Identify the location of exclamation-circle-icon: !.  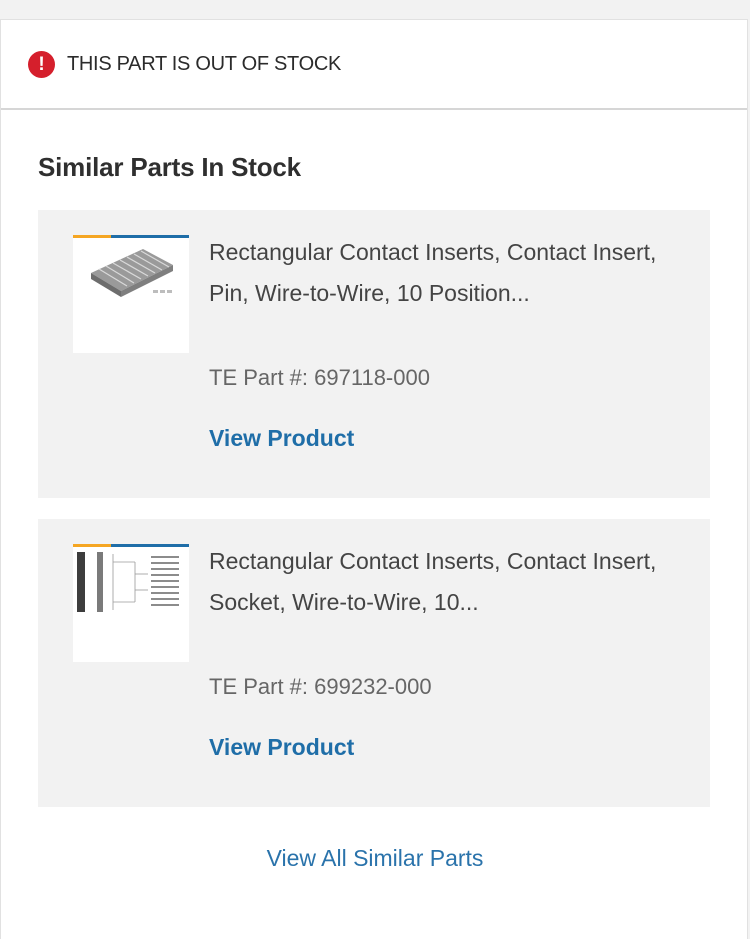
(41, 64).